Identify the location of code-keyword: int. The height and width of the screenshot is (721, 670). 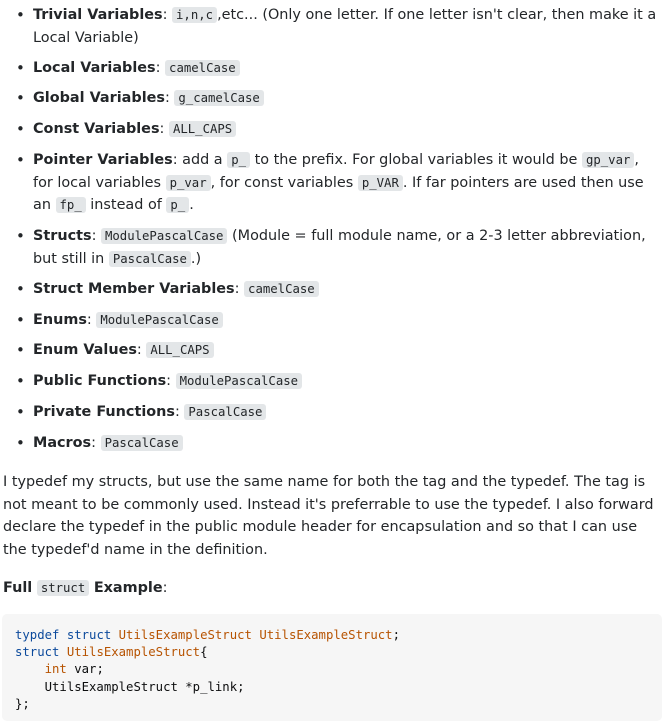
(55, 669).